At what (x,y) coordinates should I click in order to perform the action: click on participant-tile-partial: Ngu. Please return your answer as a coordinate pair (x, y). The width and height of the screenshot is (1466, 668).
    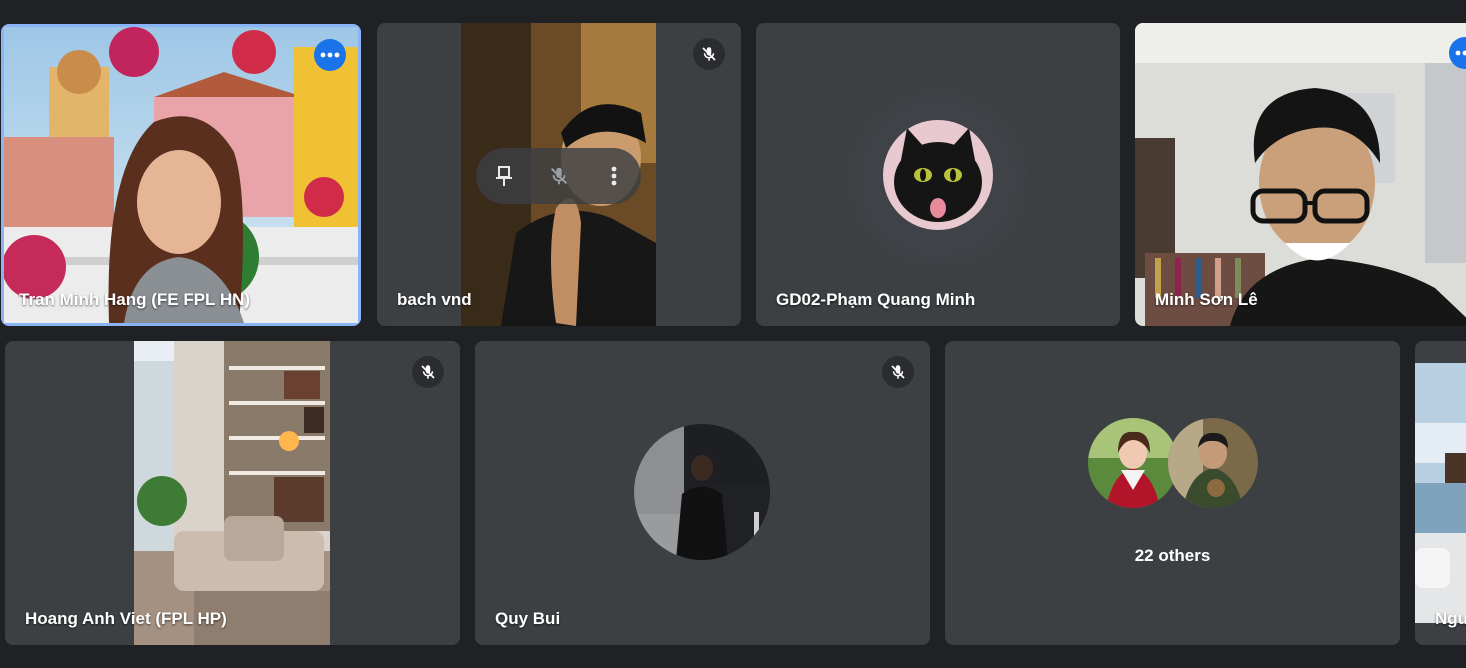
    Looking at the image, I should click on (1440, 493).